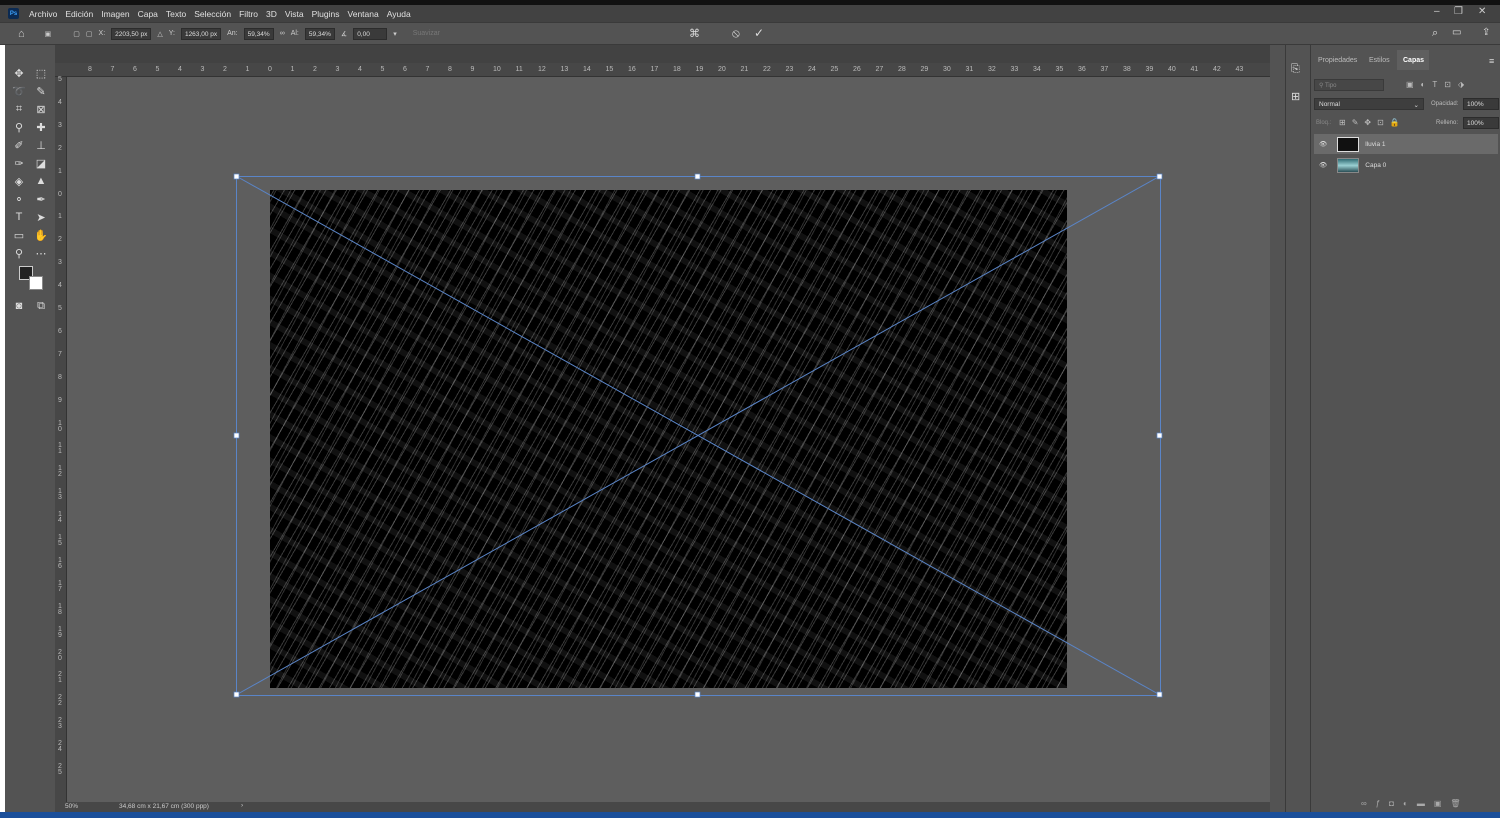 Image resolution: width=1500 pixels, height=818 pixels. What do you see at coordinates (102, 33) in the screenshot?
I see `x-label: X:` at bounding box center [102, 33].